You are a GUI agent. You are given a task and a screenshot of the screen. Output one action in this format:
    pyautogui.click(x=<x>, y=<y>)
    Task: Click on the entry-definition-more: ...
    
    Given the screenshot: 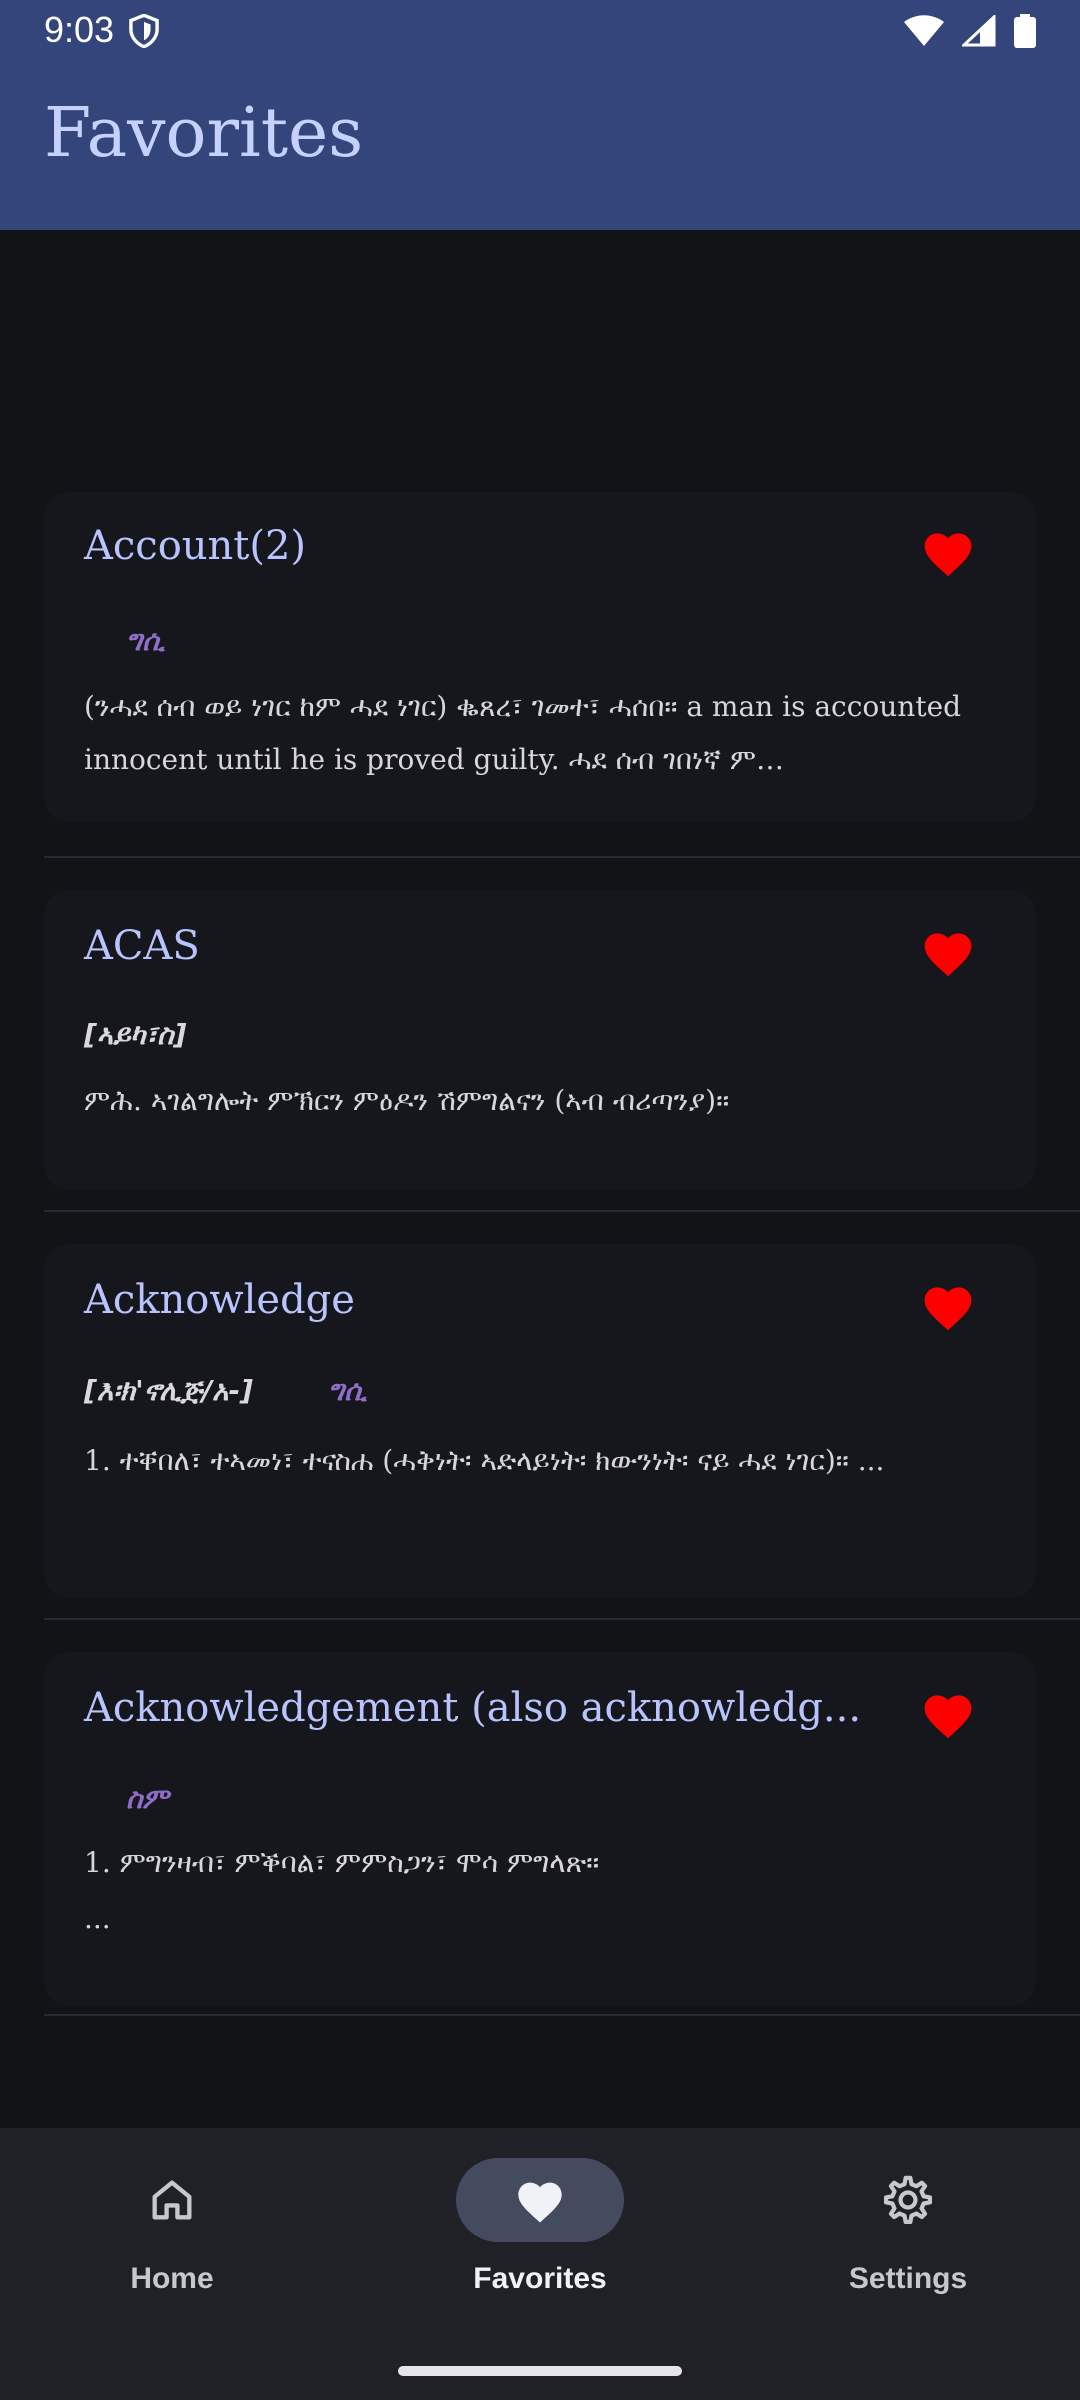 What is the action you would take?
    pyautogui.click(x=97, y=1918)
    